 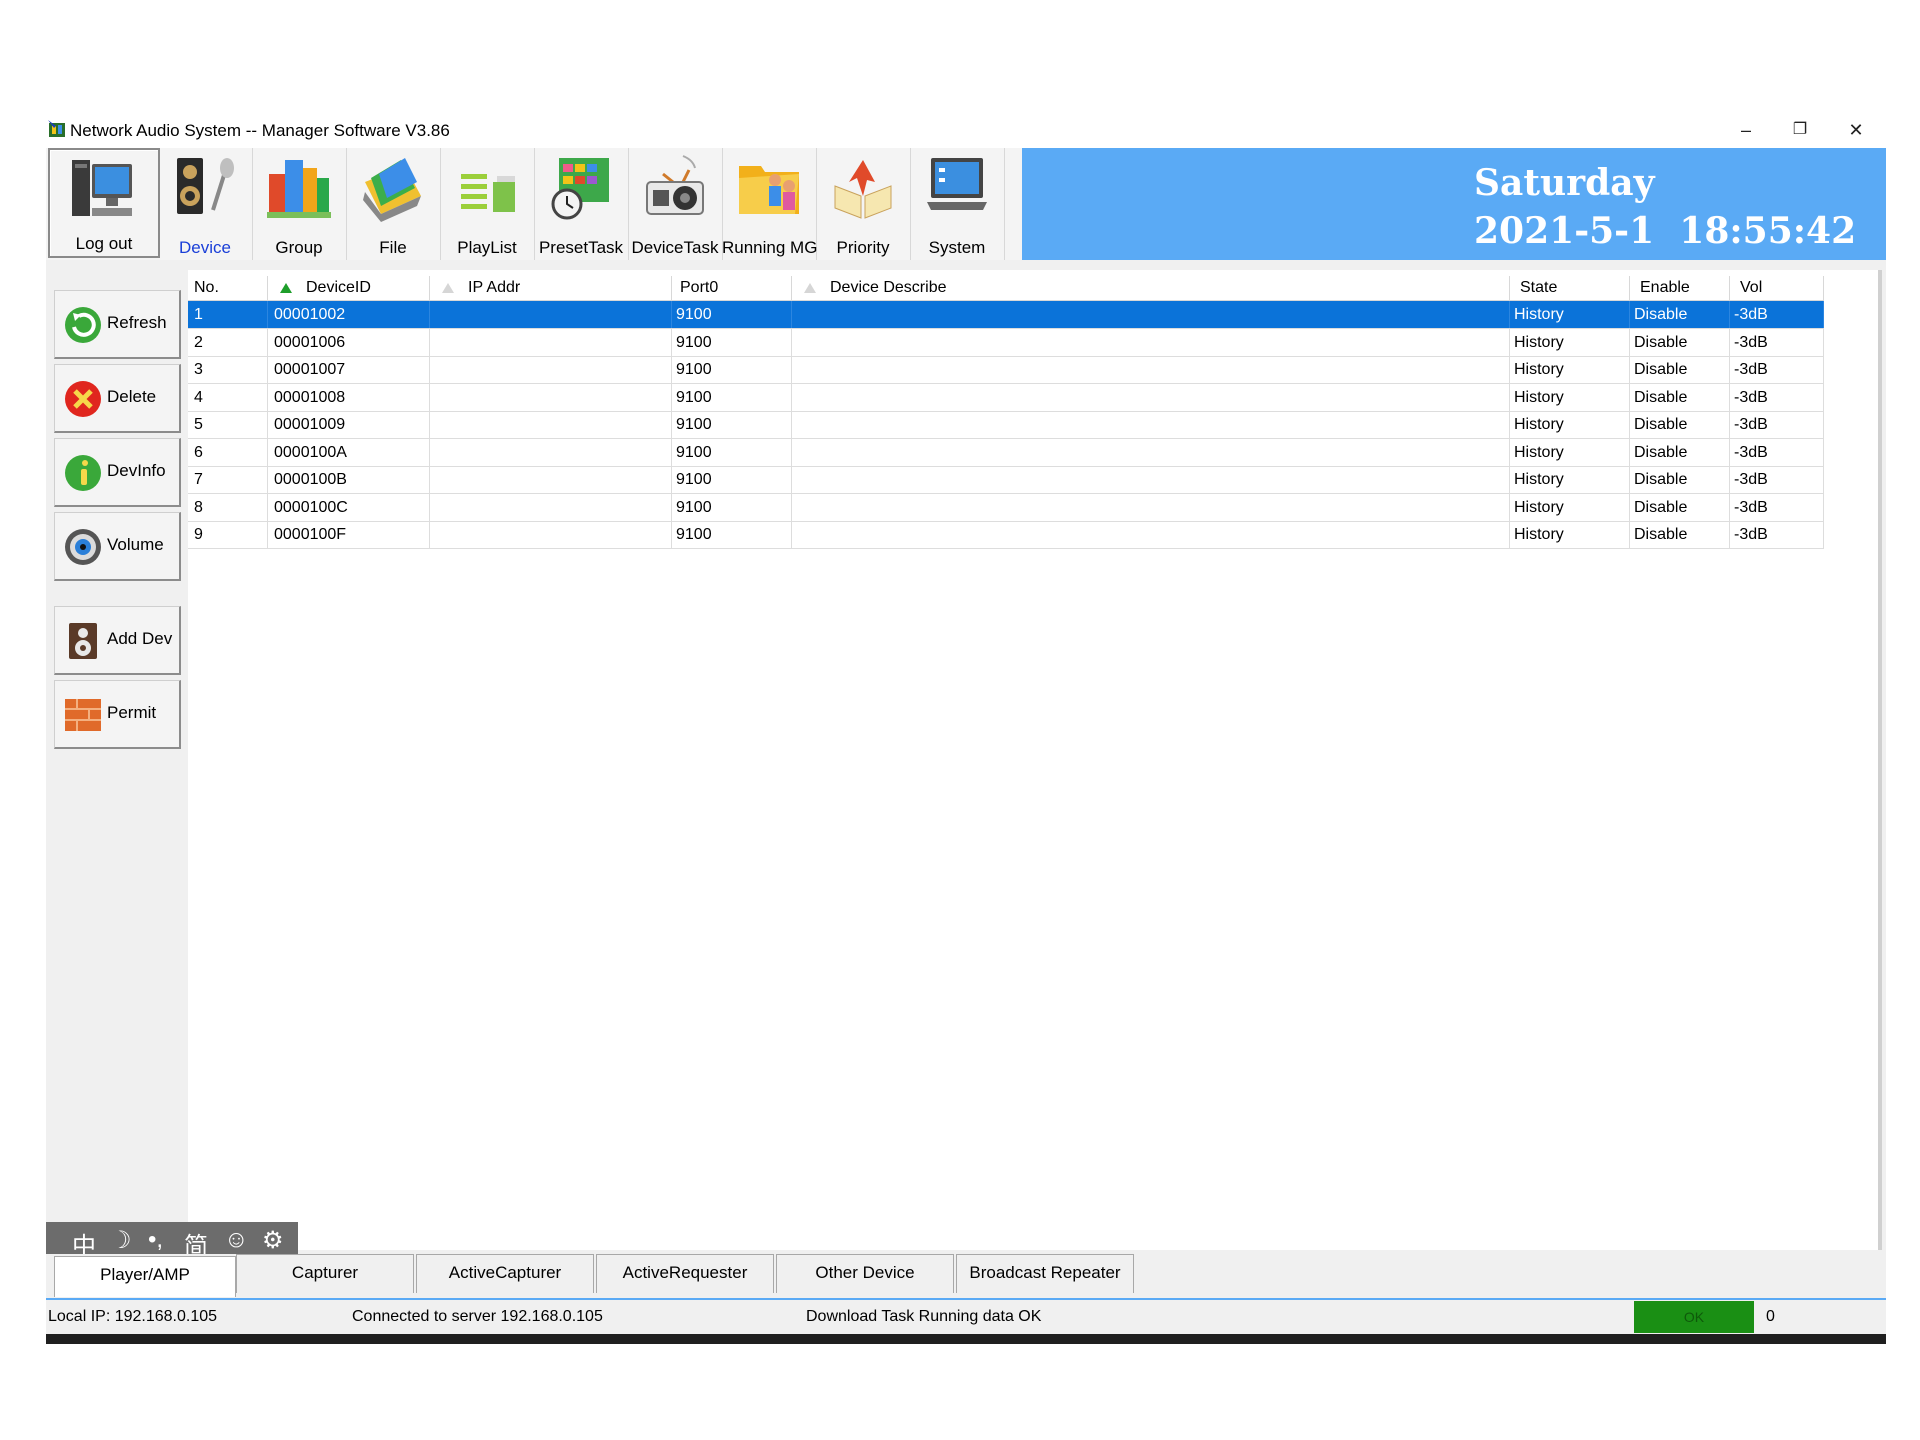 I want to click on add-device-button: Add Dev, so click(x=117, y=640).